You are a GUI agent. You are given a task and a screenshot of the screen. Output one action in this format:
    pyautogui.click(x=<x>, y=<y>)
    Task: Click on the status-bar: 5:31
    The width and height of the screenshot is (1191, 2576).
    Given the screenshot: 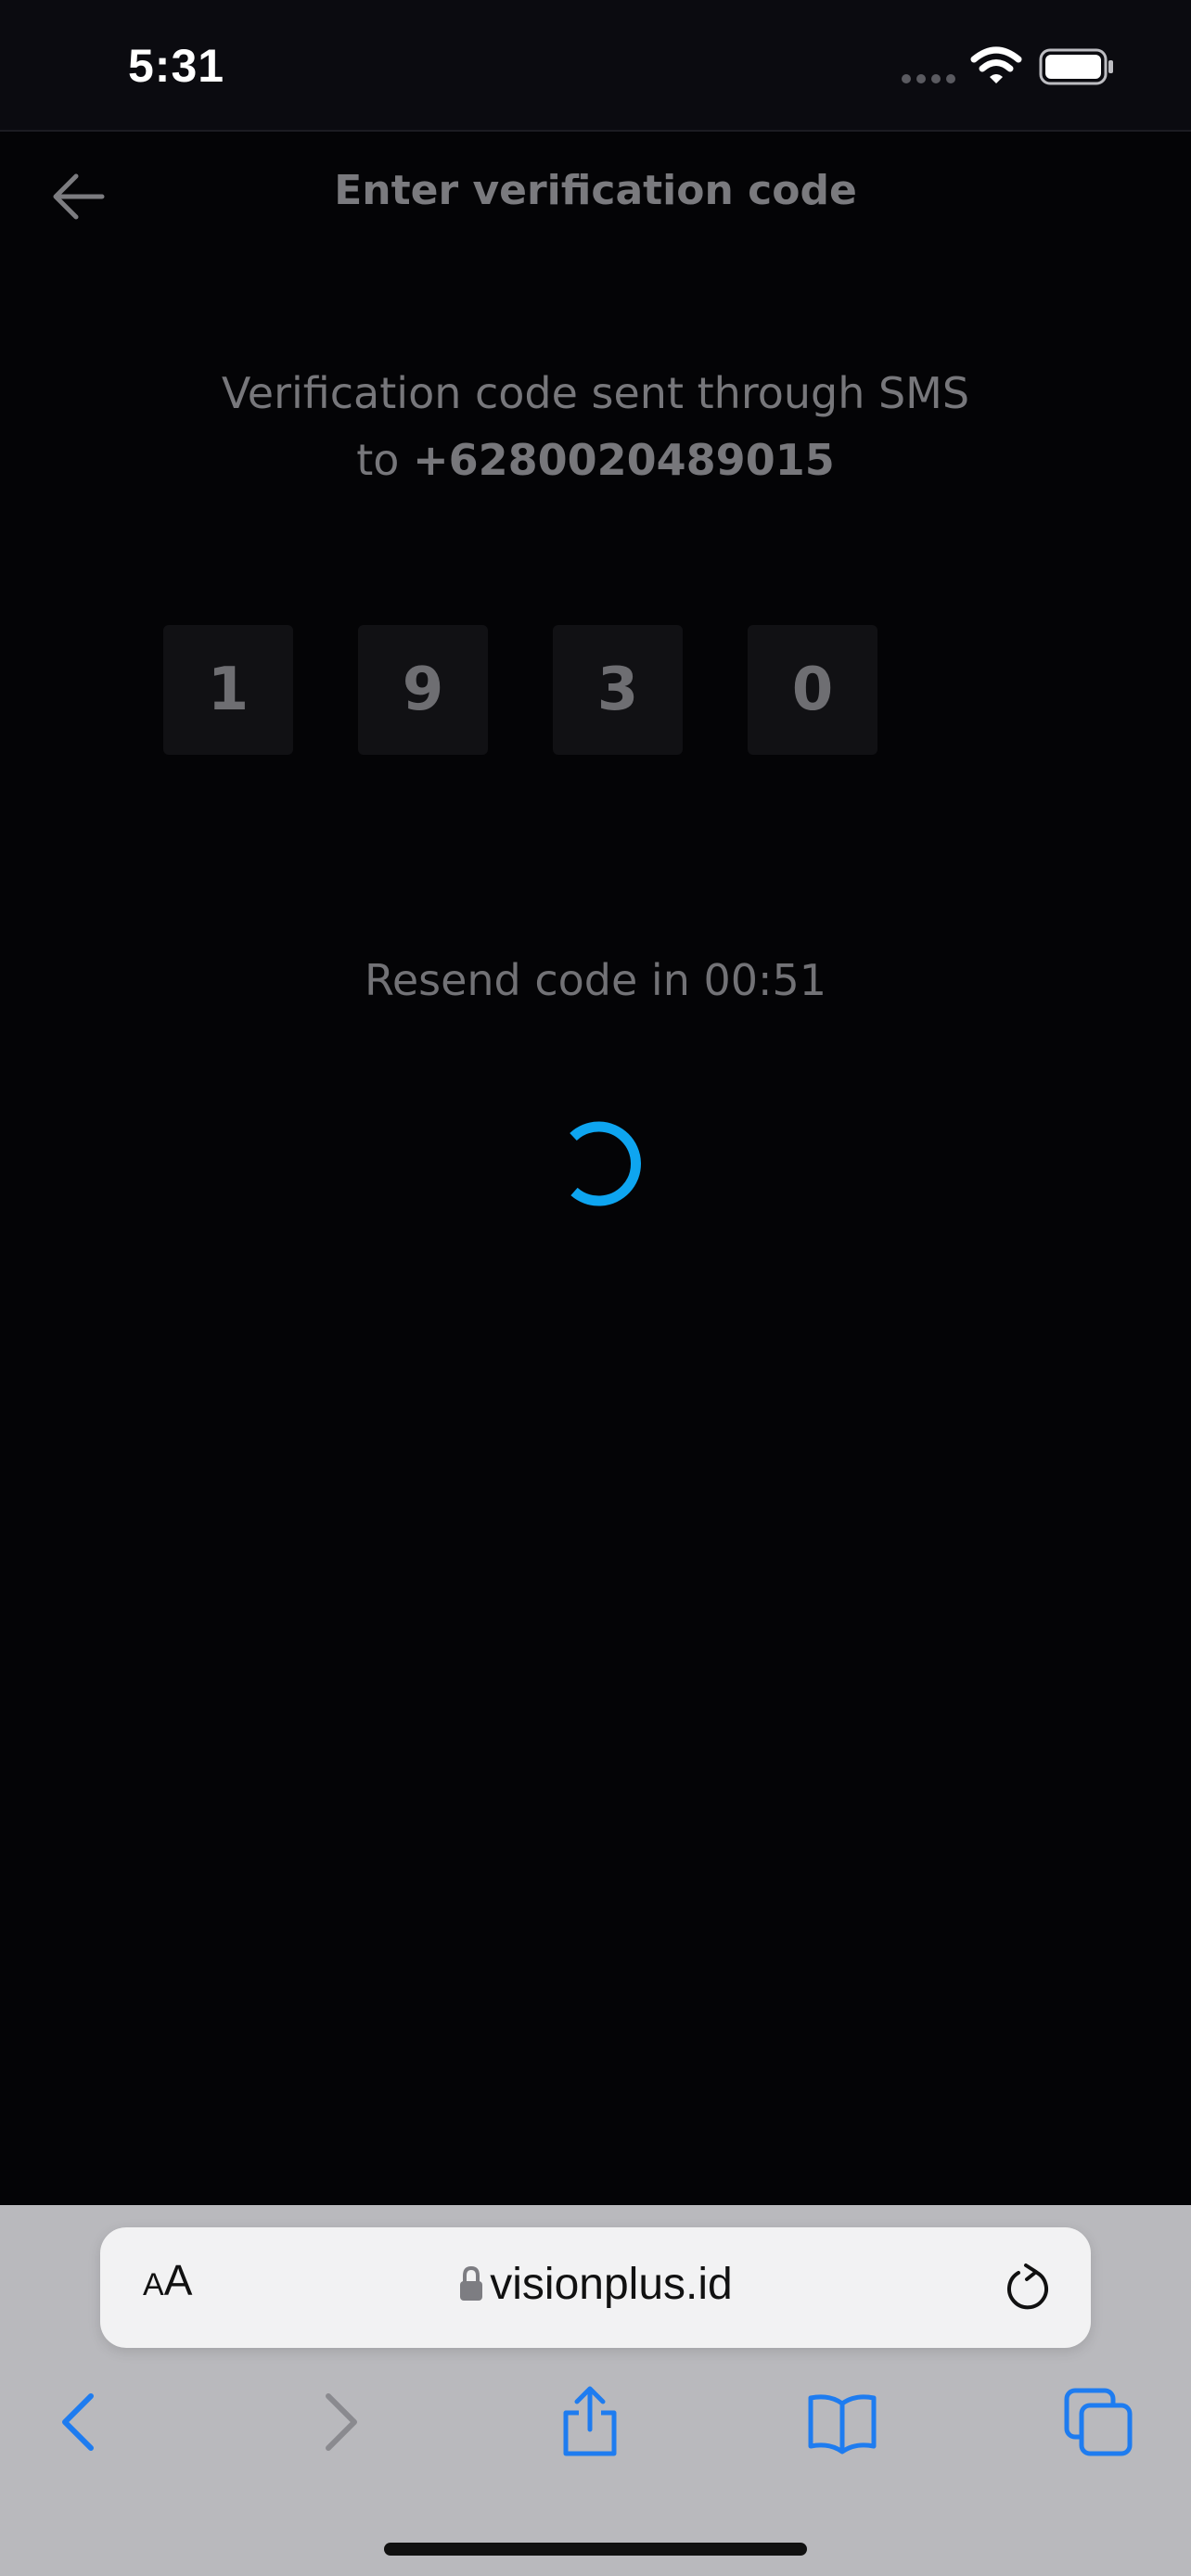 What is the action you would take?
    pyautogui.click(x=595, y=66)
    